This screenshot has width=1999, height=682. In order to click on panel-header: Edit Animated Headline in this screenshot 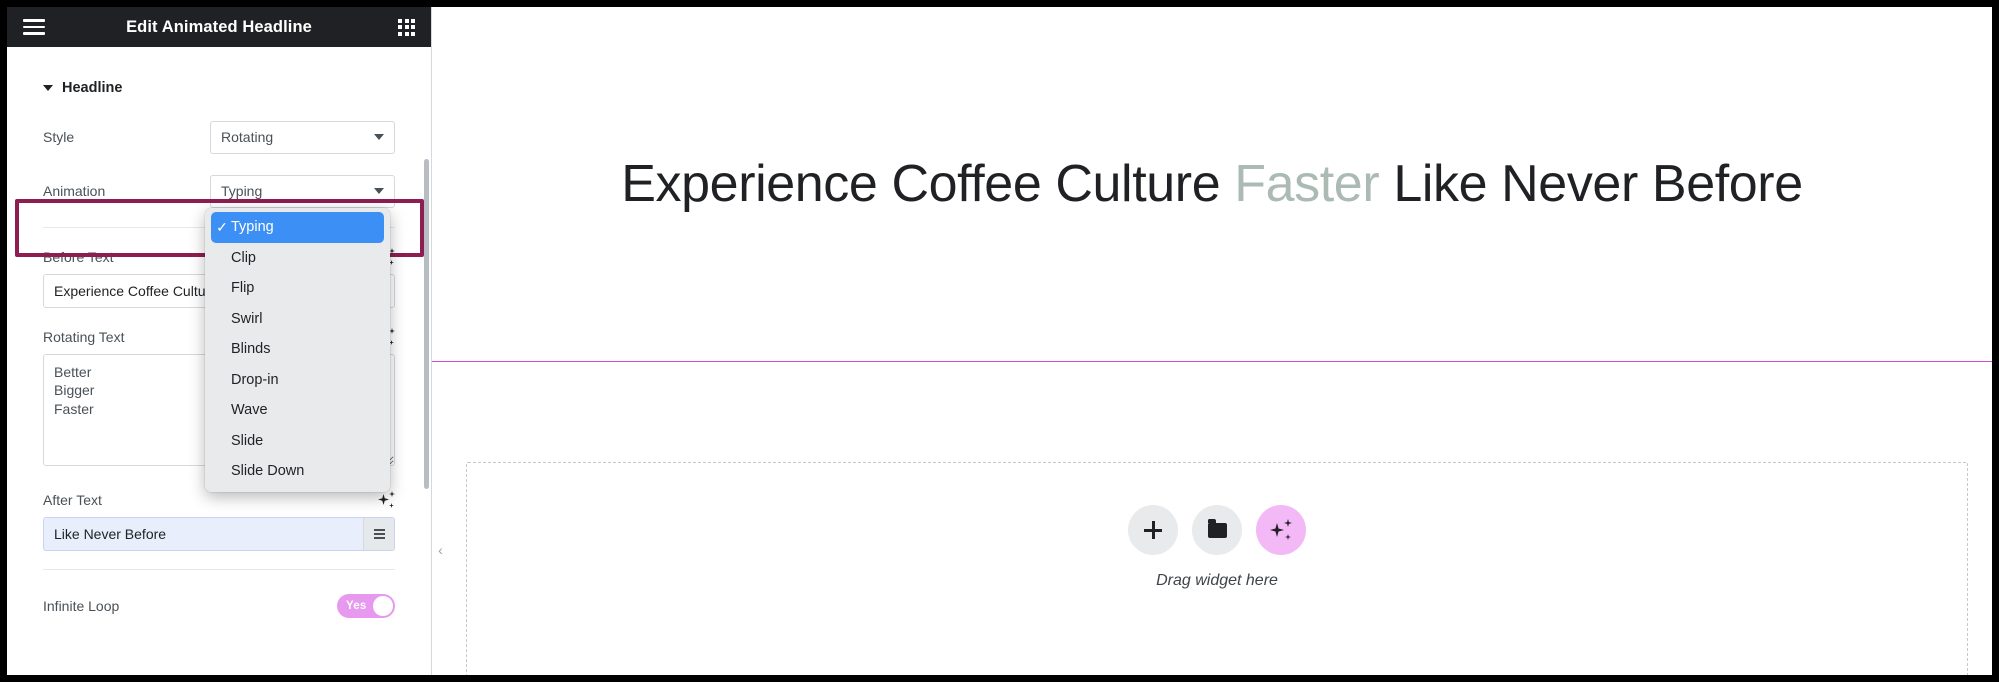, I will do `click(219, 27)`.